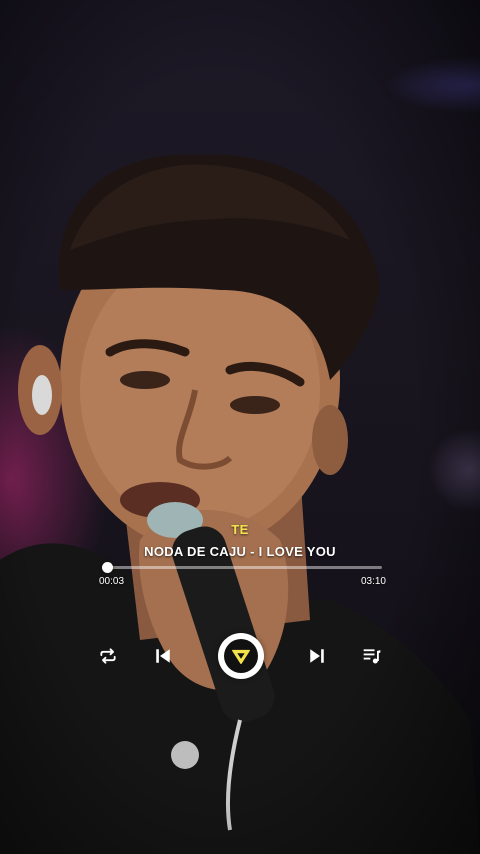  I want to click on elapsed-time: 00:03, so click(112, 581).